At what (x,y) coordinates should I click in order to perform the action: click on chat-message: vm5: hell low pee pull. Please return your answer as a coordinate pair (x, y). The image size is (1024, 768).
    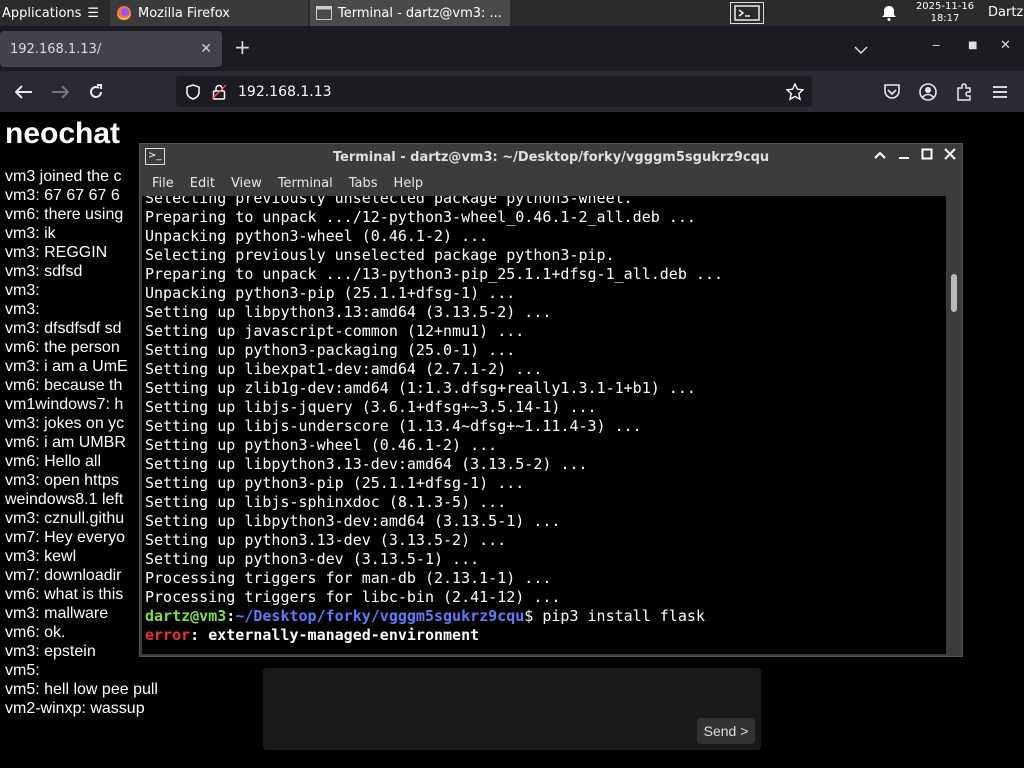
    Looking at the image, I should click on (81, 689).